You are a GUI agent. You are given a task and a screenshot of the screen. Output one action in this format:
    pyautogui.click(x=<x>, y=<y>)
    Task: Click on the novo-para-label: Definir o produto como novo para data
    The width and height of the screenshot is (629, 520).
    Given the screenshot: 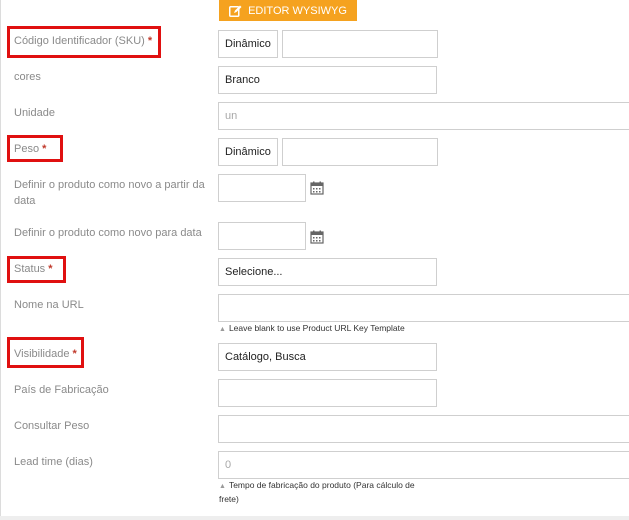 What is the action you would take?
    pyautogui.click(x=108, y=233)
    